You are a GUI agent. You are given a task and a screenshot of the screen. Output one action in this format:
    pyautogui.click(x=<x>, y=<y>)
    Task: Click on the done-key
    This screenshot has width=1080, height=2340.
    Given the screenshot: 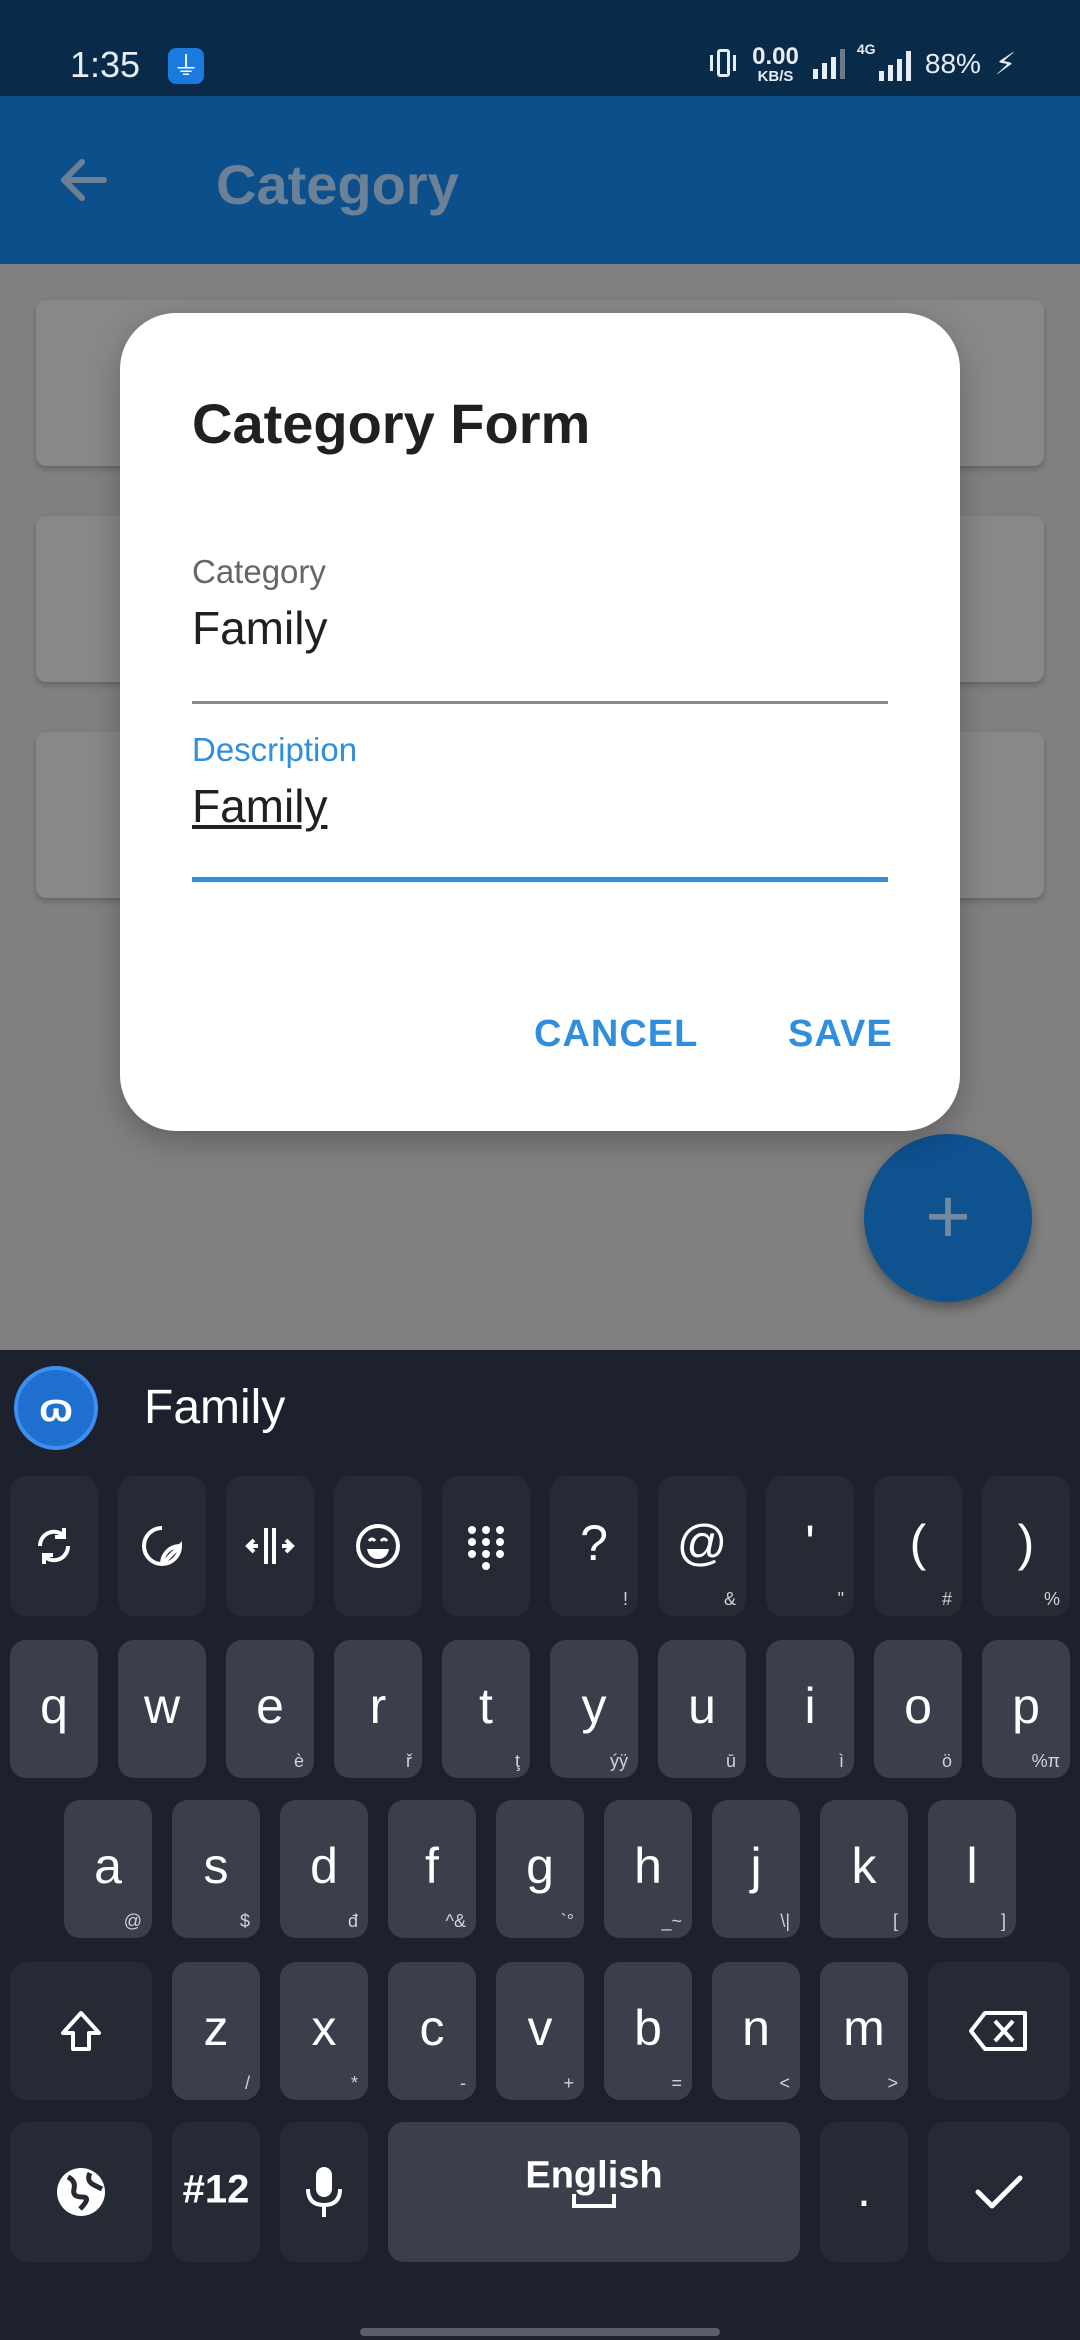 What is the action you would take?
    pyautogui.click(x=999, y=2192)
    